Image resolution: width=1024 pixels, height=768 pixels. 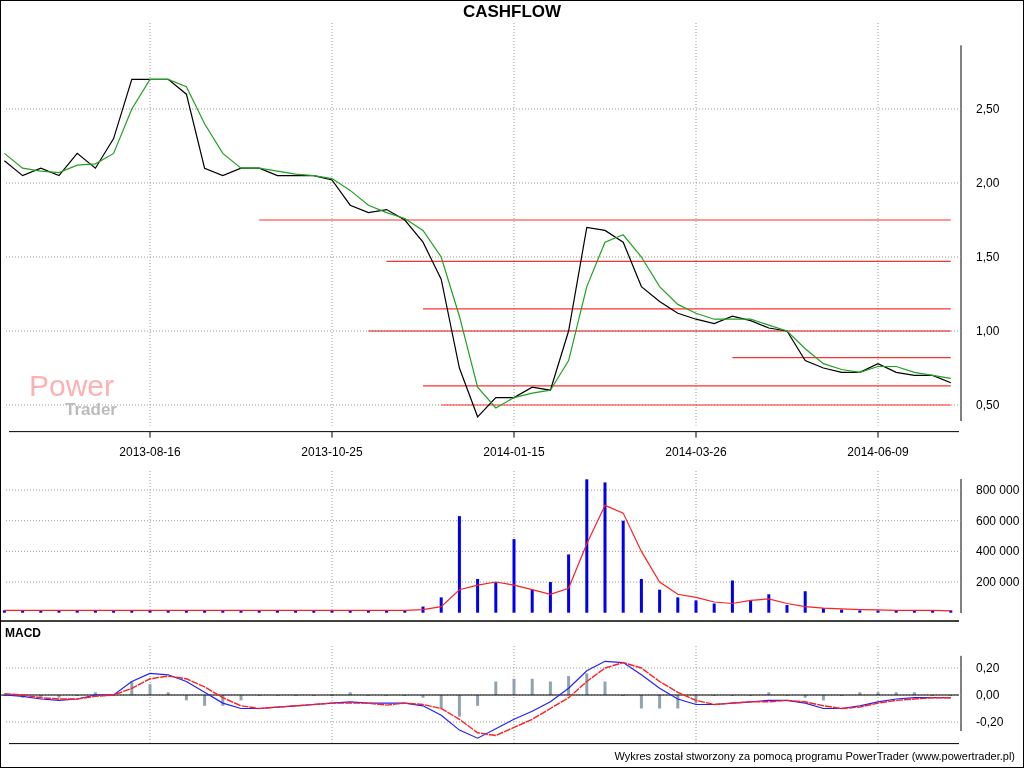 What do you see at coordinates (988, 695) in the screenshot?
I see `axis-label: 0,00` at bounding box center [988, 695].